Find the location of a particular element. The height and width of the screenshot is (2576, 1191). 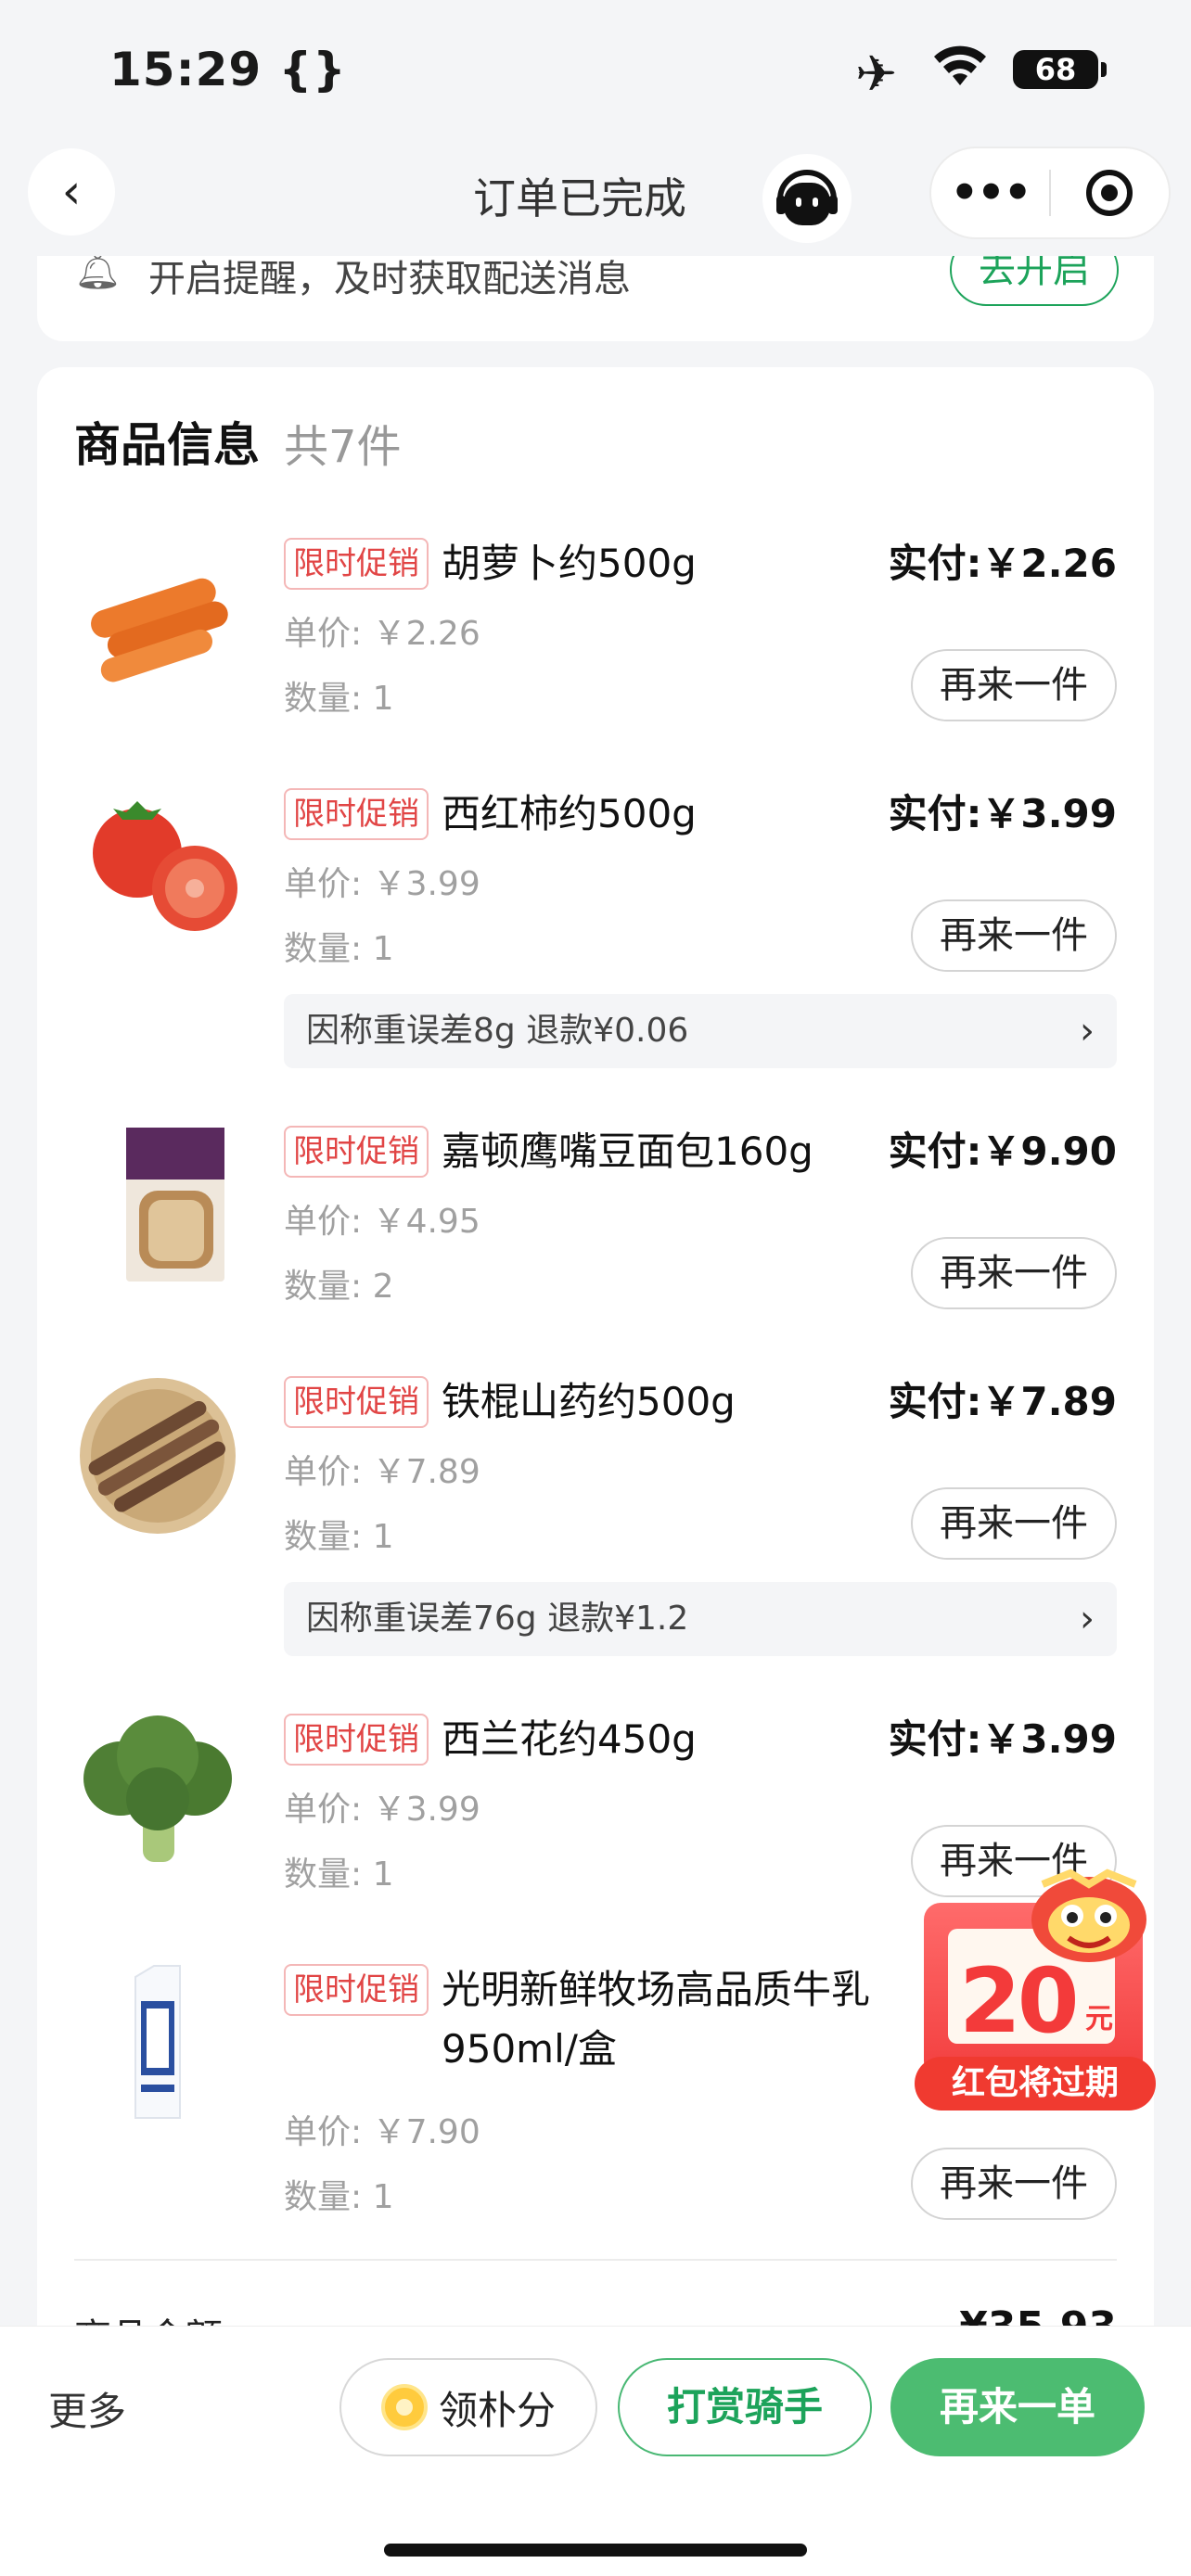

battery-indicator: 68 is located at coordinates (1060, 69).